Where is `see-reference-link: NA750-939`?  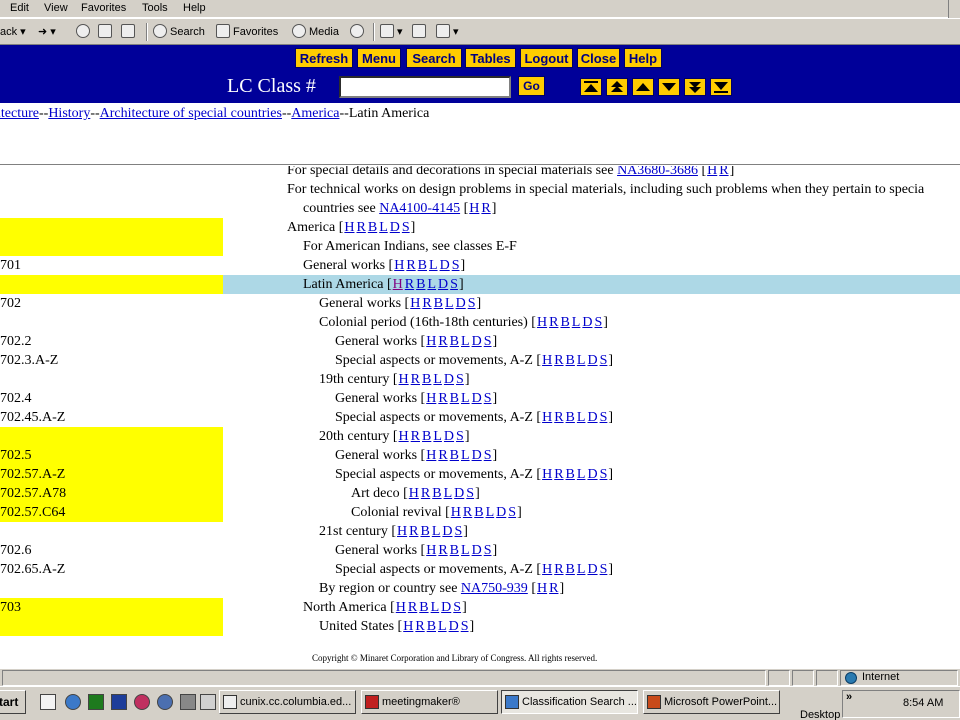
see-reference-link: NA750-939 is located at coordinates (494, 588).